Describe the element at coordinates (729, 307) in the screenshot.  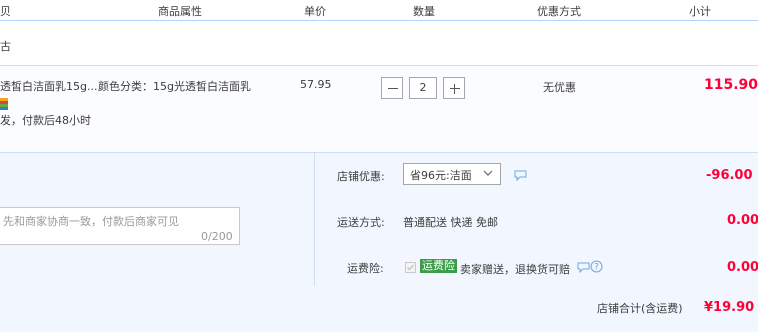
I see `shop-total-amount: ¥19.90` at that location.